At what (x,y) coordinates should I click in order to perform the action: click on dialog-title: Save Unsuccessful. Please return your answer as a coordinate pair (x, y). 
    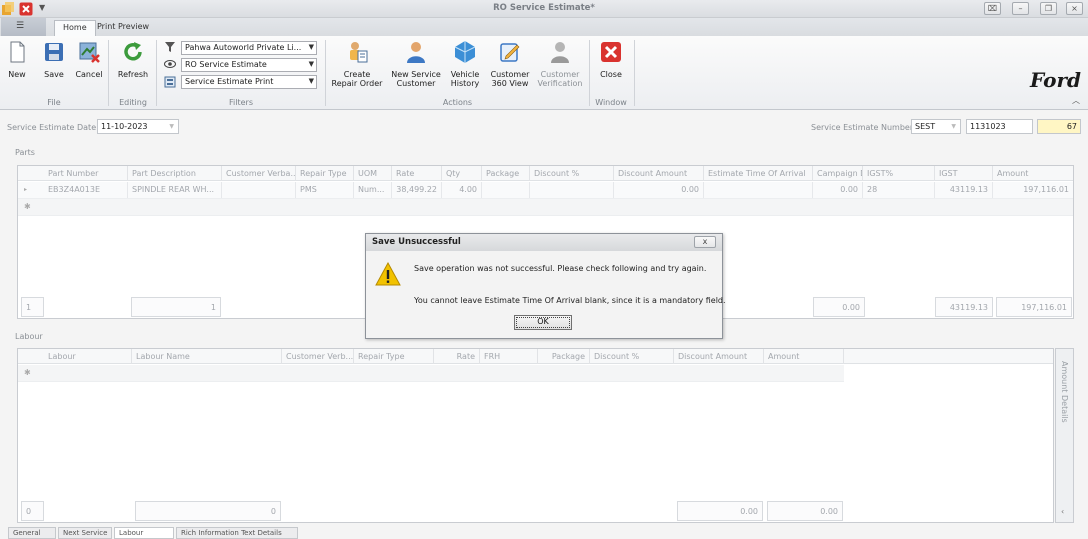
    Looking at the image, I should click on (544, 242).